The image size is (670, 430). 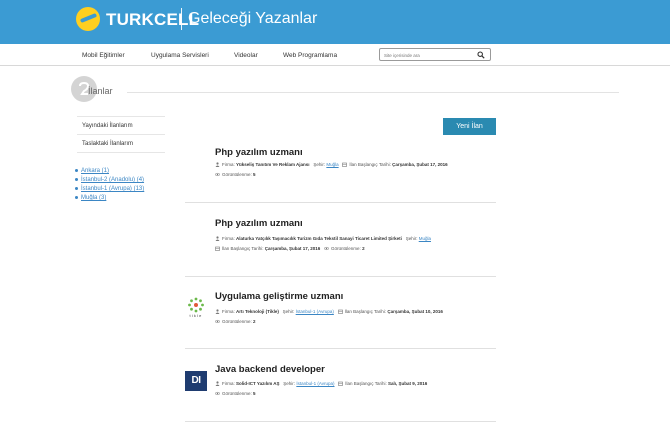 I want to click on listing-title: Uygulama geliştirme uzmanı, so click(x=279, y=296).